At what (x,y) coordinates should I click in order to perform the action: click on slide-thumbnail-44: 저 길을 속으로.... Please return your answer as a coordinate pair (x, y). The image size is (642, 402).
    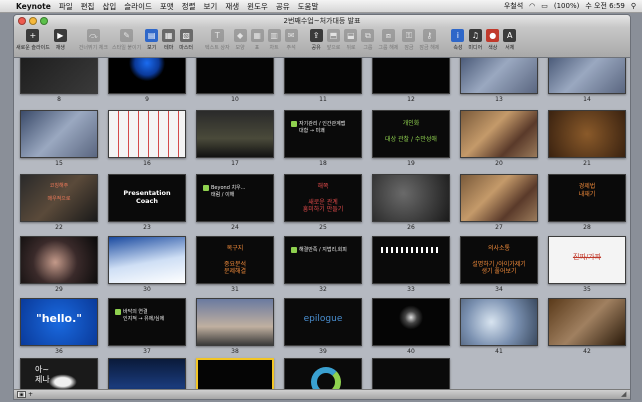
    Looking at the image, I should click on (147, 374).